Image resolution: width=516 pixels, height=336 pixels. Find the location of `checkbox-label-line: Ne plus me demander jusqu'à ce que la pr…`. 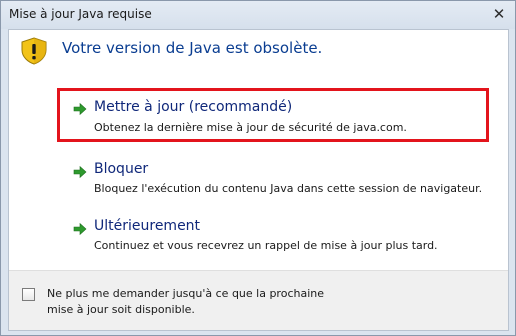

checkbox-label-line: Ne plus me demander jusqu'à ce que la pr… is located at coordinates (186, 293).